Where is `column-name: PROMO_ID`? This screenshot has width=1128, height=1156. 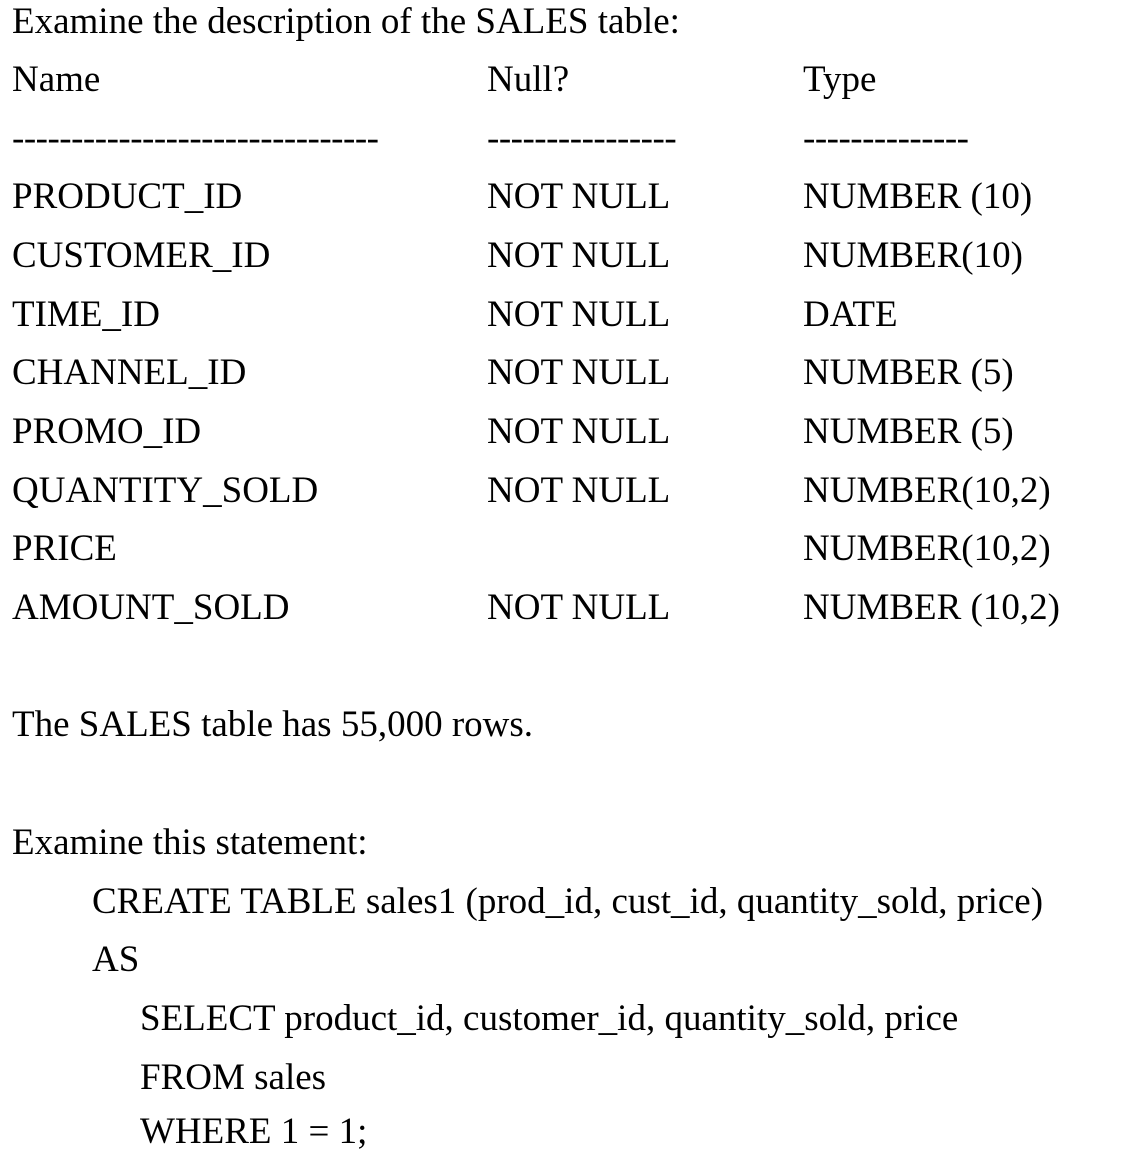 column-name: PROMO_ID is located at coordinates (107, 431).